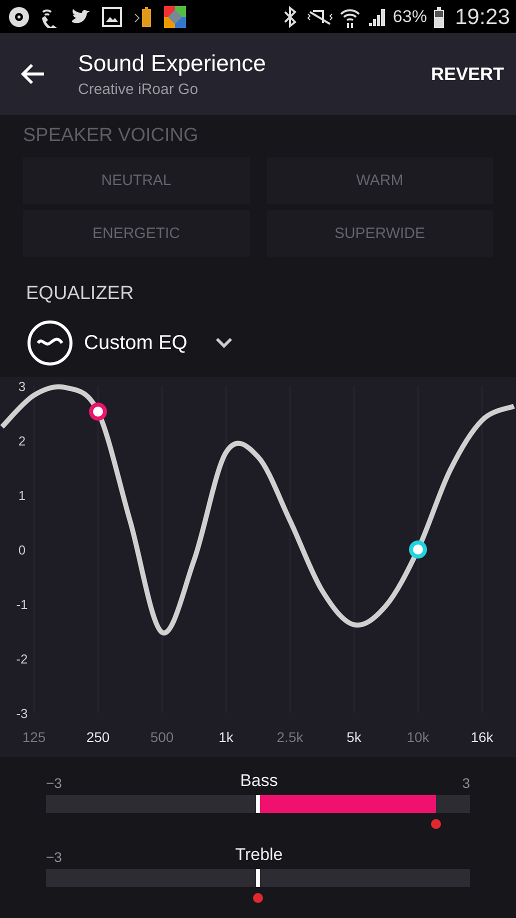 This screenshot has width=516, height=918. What do you see at coordinates (259, 855) in the screenshot?
I see `slider-label: Treble` at bounding box center [259, 855].